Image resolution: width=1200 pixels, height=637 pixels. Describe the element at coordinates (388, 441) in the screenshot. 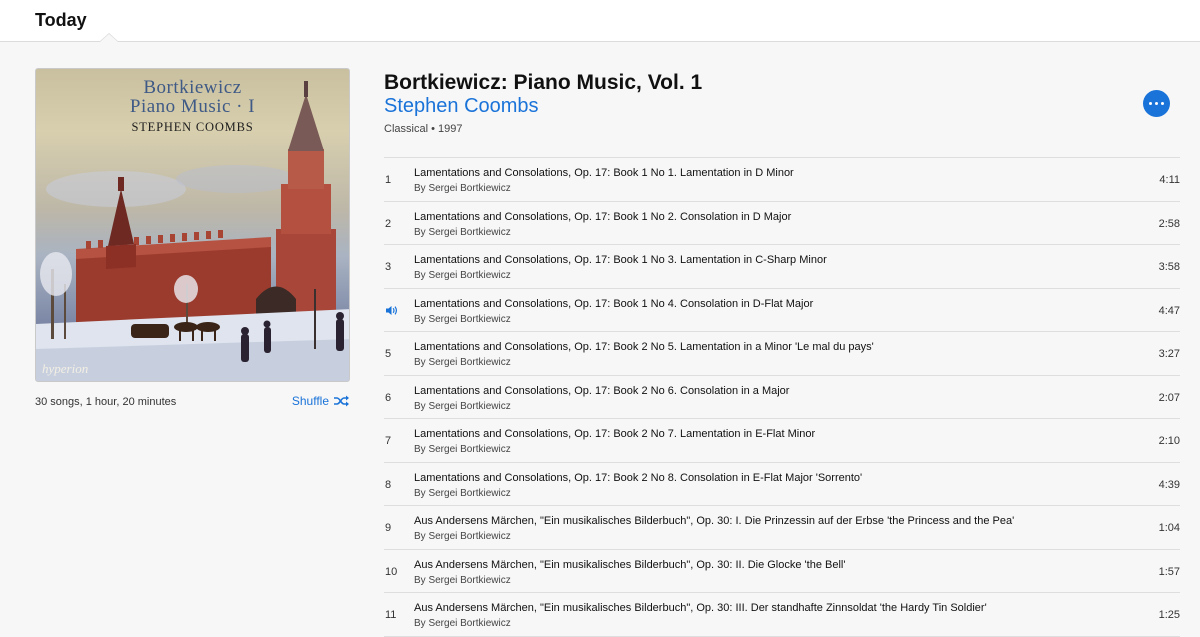

I see `track-number: 7` at that location.